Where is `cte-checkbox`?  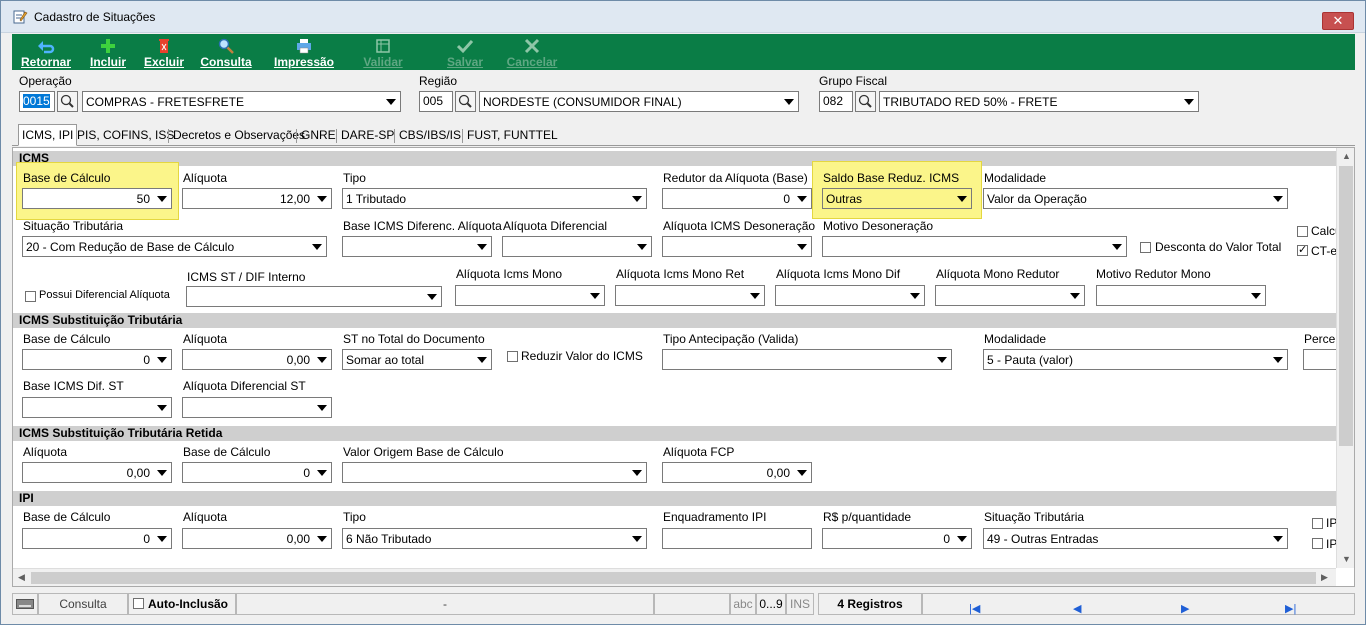 cte-checkbox is located at coordinates (1302, 249).